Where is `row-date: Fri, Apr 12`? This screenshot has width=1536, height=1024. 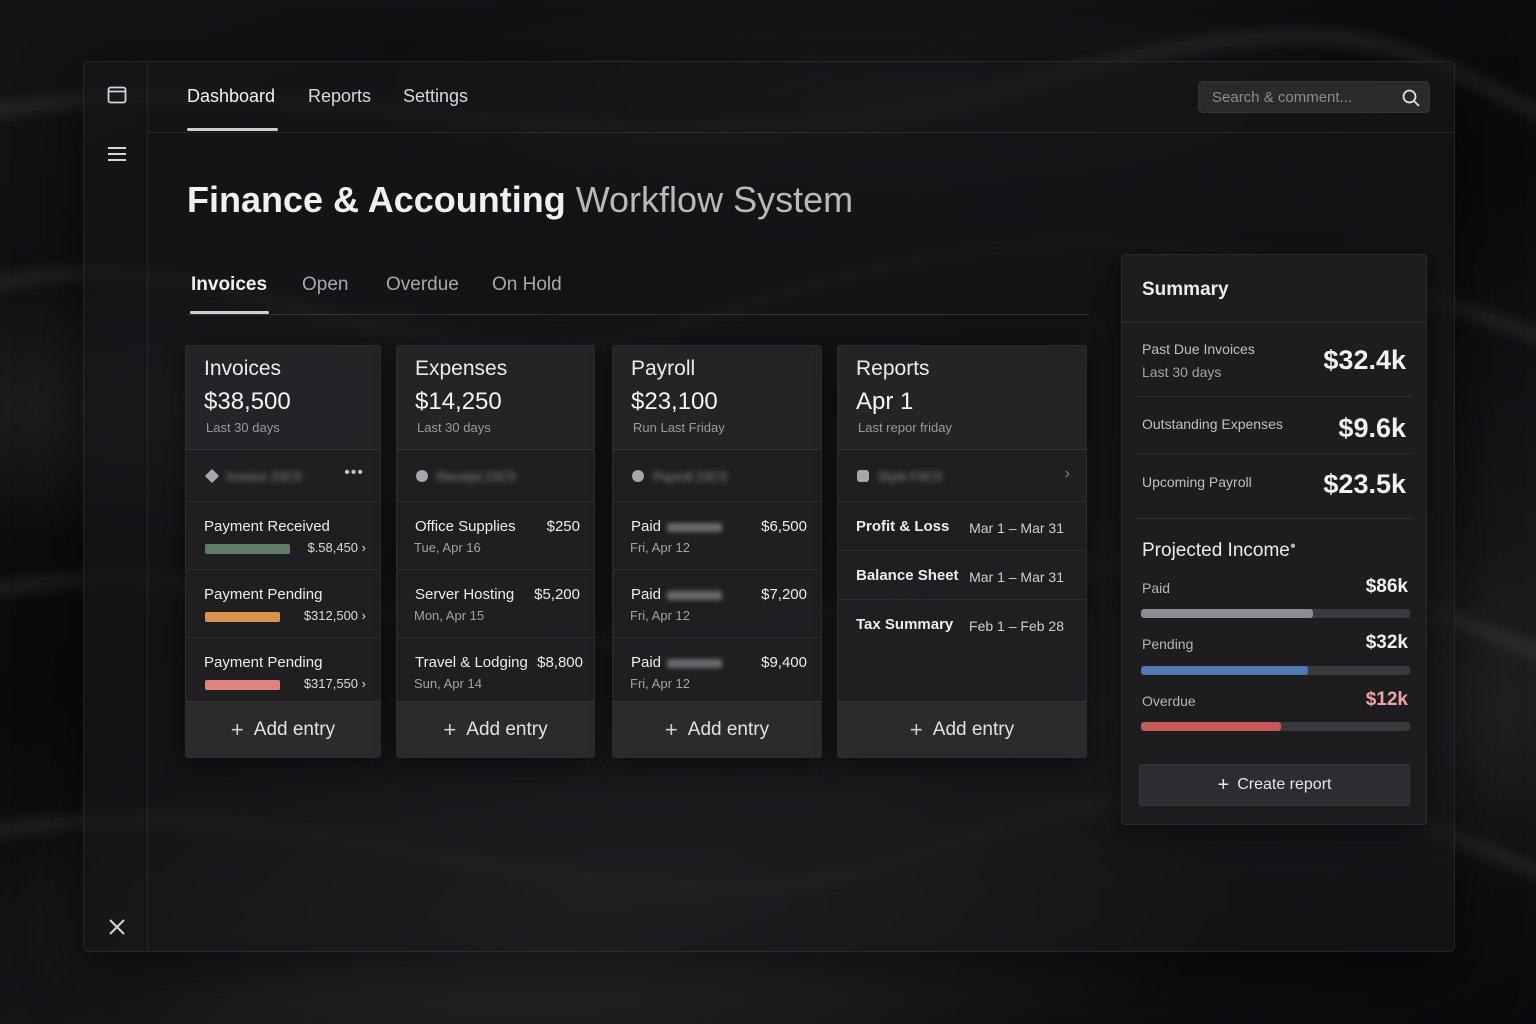
row-date: Fri, Apr 12 is located at coordinates (660, 683).